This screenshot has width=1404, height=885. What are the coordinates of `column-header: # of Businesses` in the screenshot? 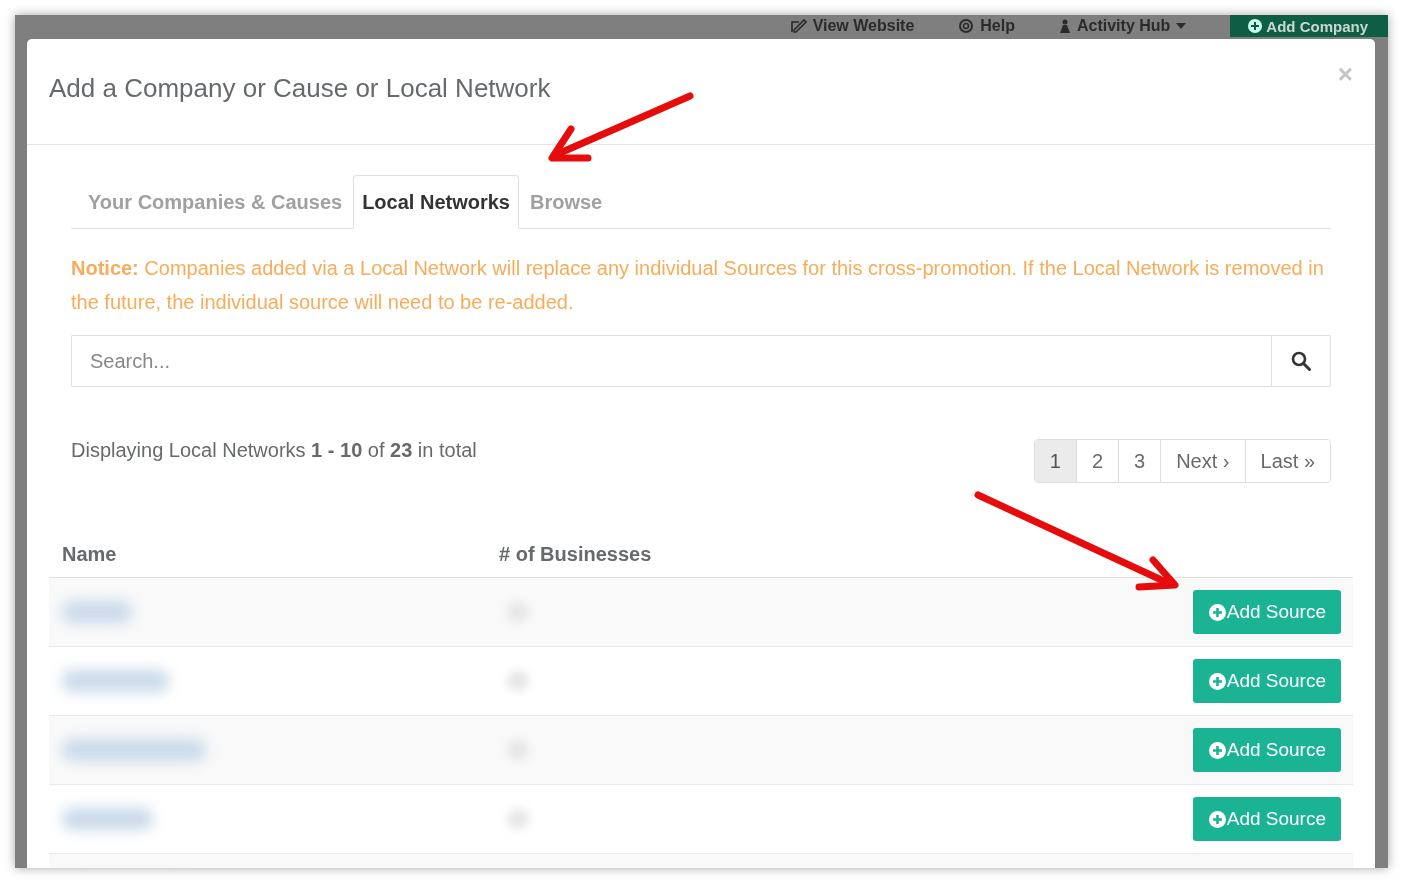 It's located at (576, 554).